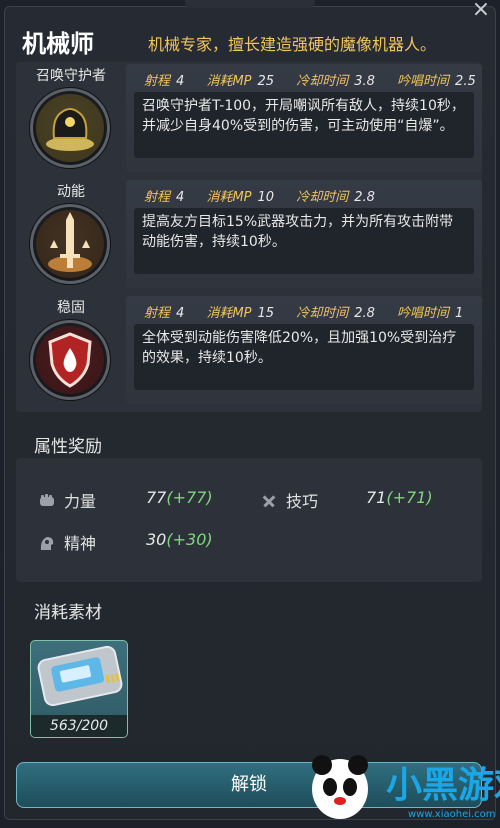 Image resolution: width=500 pixels, height=828 pixels. What do you see at coordinates (304, 357) in the screenshot?
I see `skill-description: 全体受到动能伤害降低20%，且加强10%受到治疗的效果，持续10秒。` at bounding box center [304, 357].